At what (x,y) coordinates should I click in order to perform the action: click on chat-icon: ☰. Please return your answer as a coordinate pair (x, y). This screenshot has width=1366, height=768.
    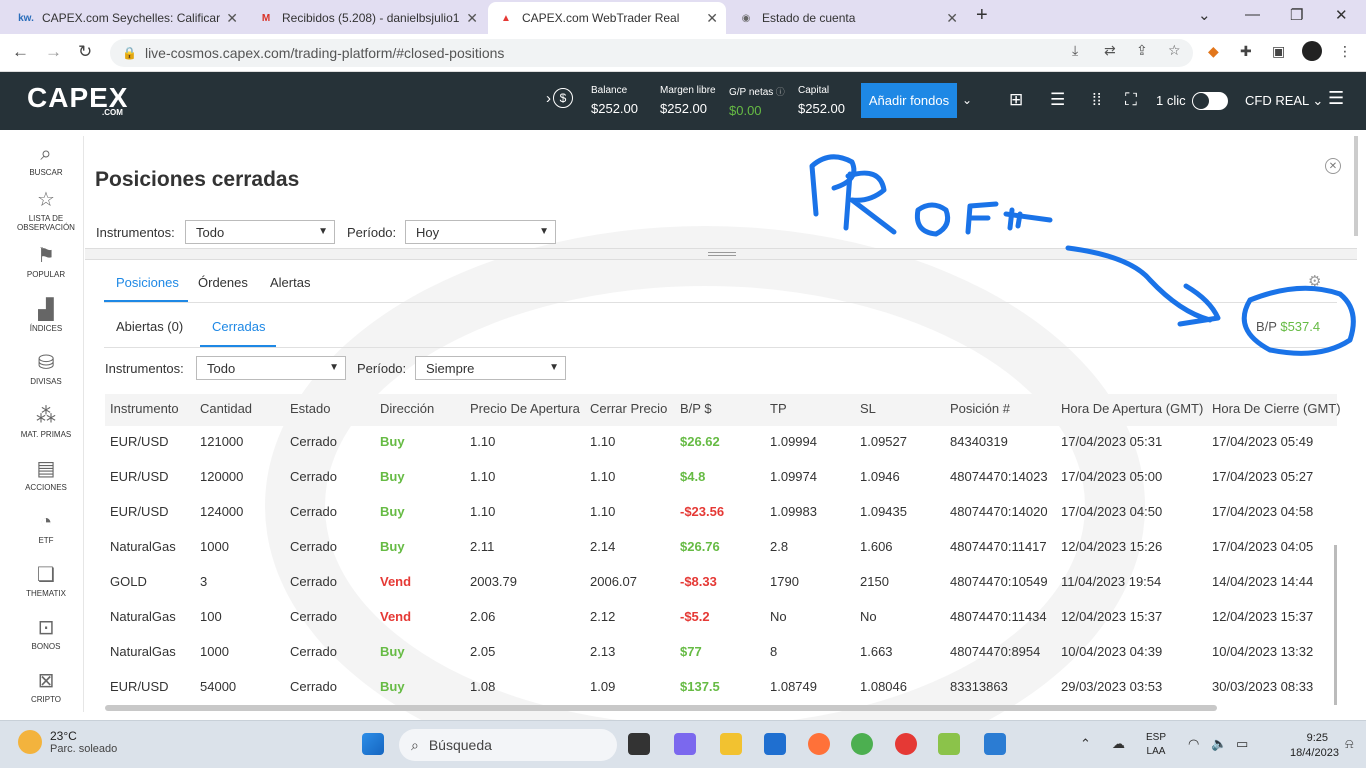
    Looking at the image, I should click on (1057, 100).